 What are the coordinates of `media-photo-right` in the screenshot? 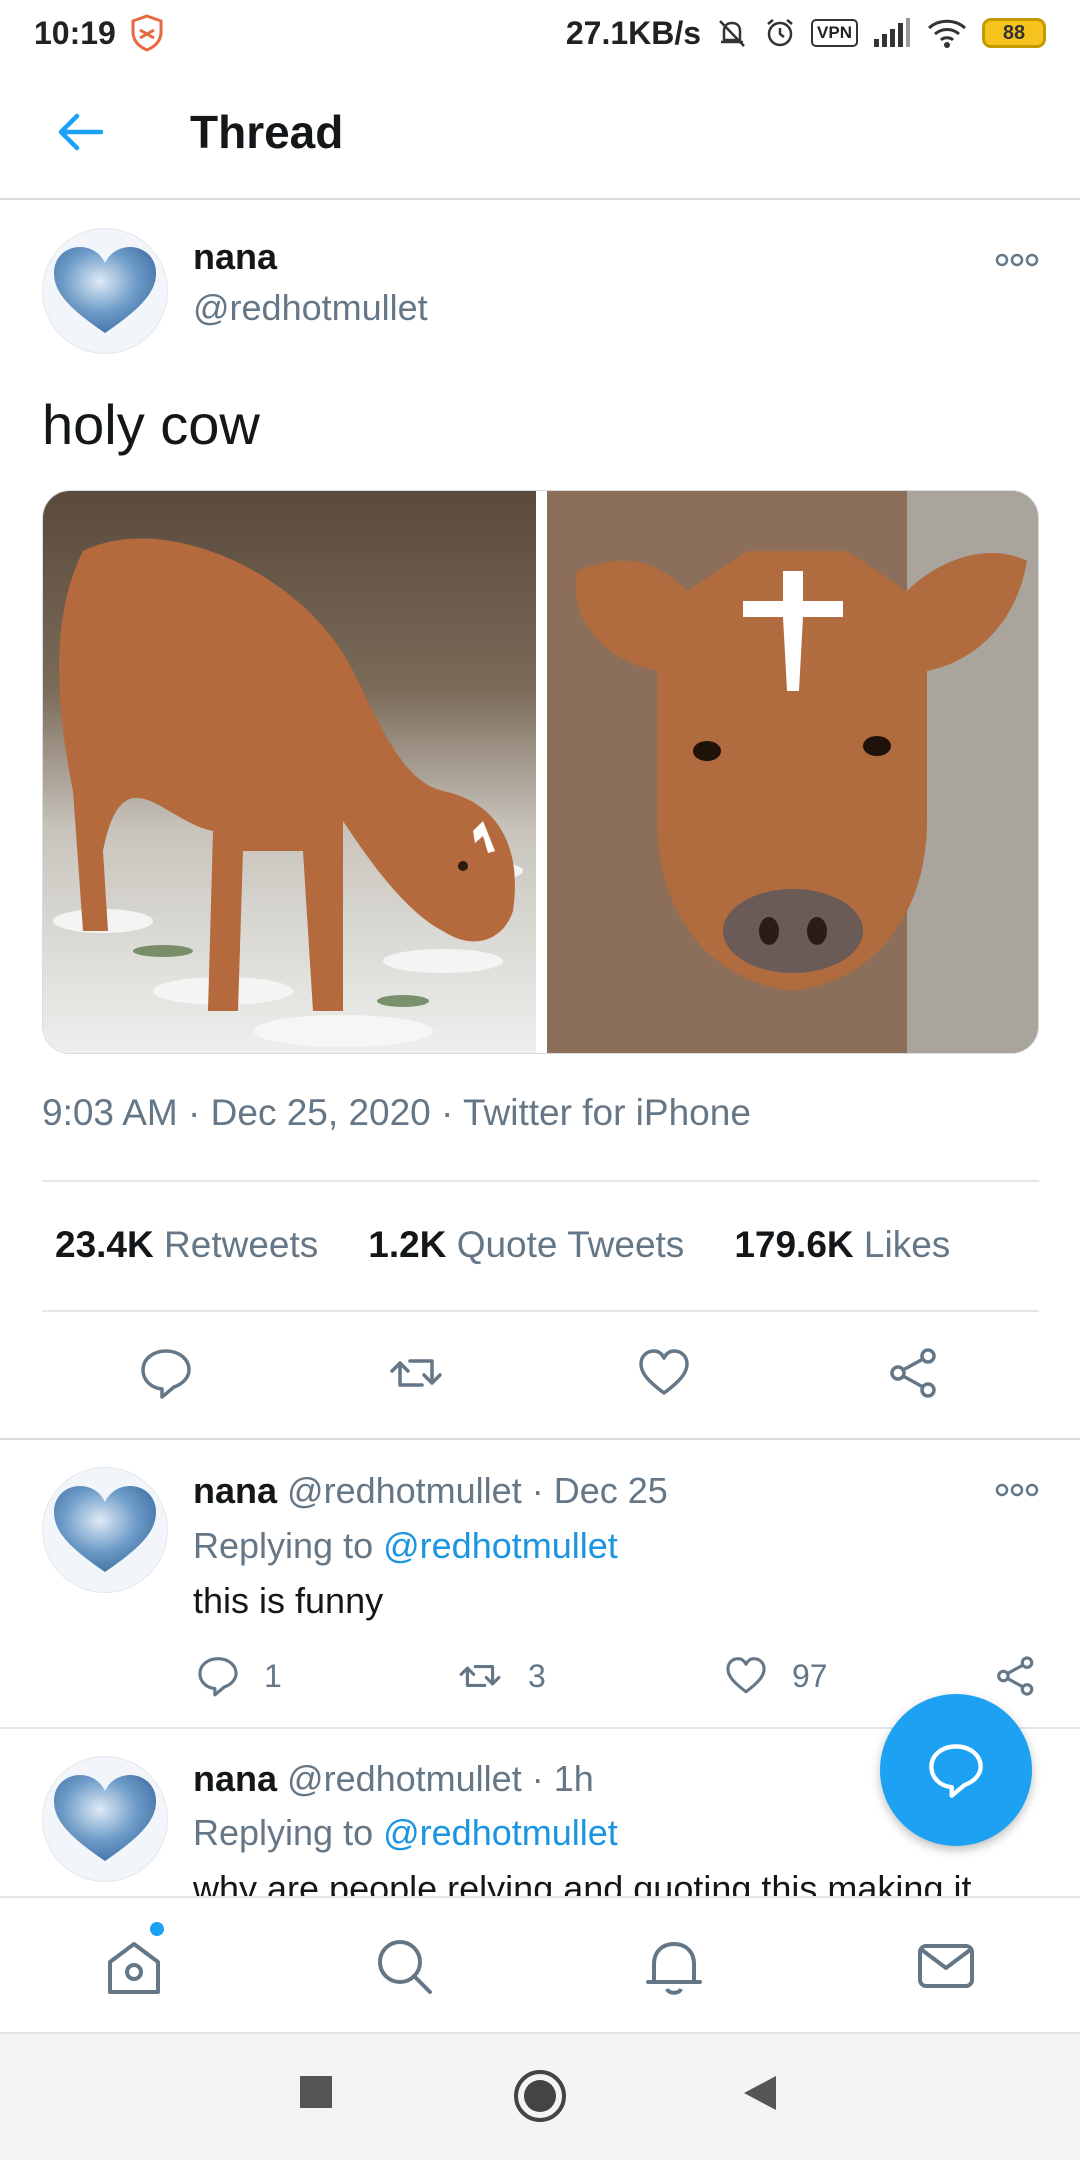 It's located at (789, 772).